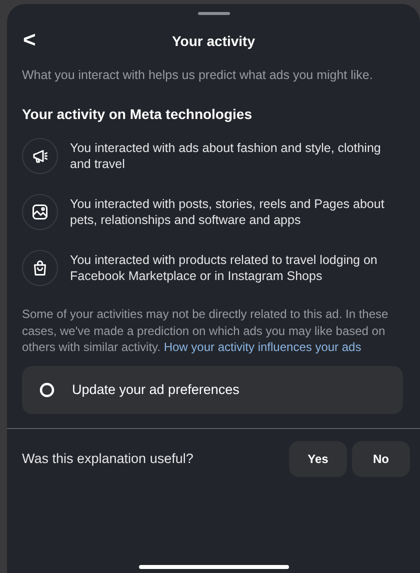 Image resolution: width=420 pixels, height=573 pixels. Describe the element at coordinates (263, 347) in the screenshot. I see `influence-link: How your activity influences your ads` at that location.